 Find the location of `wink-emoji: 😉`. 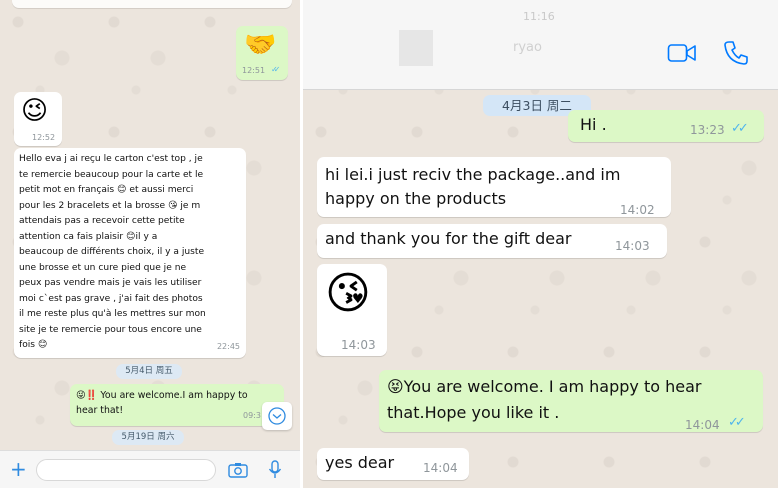

wink-emoji: 😉 is located at coordinates (35, 111).